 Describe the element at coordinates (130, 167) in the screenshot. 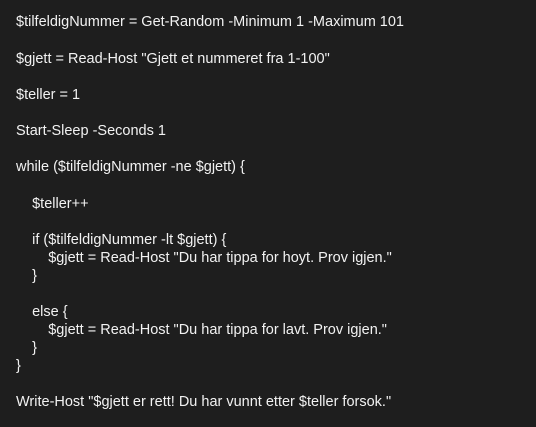

I see `code-line-5: while ($tilfeldigNummer -ne $gjett) {` at that location.